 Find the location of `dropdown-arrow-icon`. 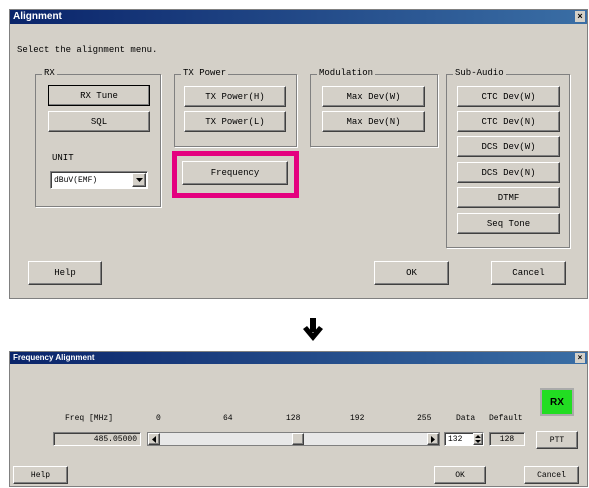

dropdown-arrow-icon is located at coordinates (139, 180).